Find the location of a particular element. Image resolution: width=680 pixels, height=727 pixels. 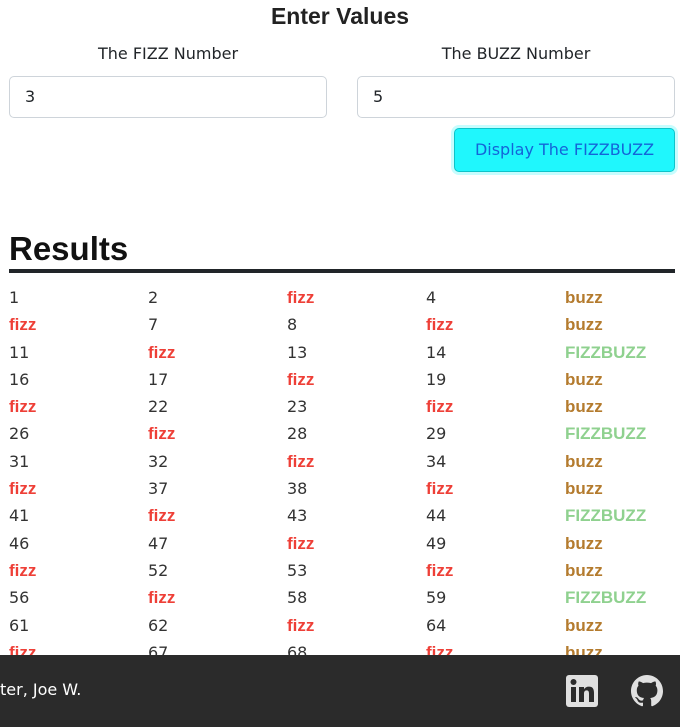

result-cell-num: 19 is located at coordinates (436, 379).